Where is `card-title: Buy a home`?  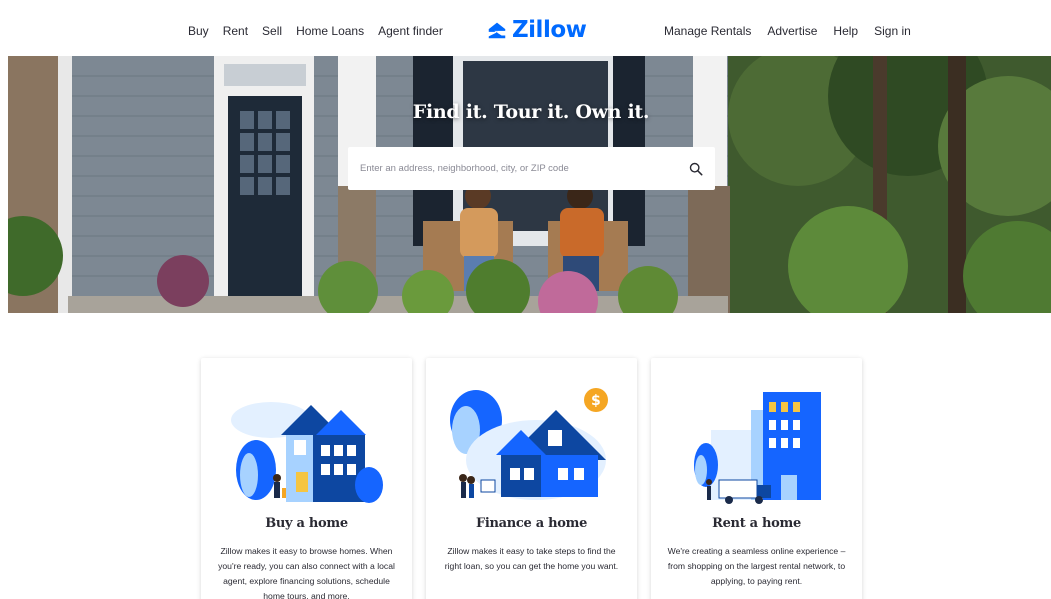
card-title: Buy a home is located at coordinates (306, 523).